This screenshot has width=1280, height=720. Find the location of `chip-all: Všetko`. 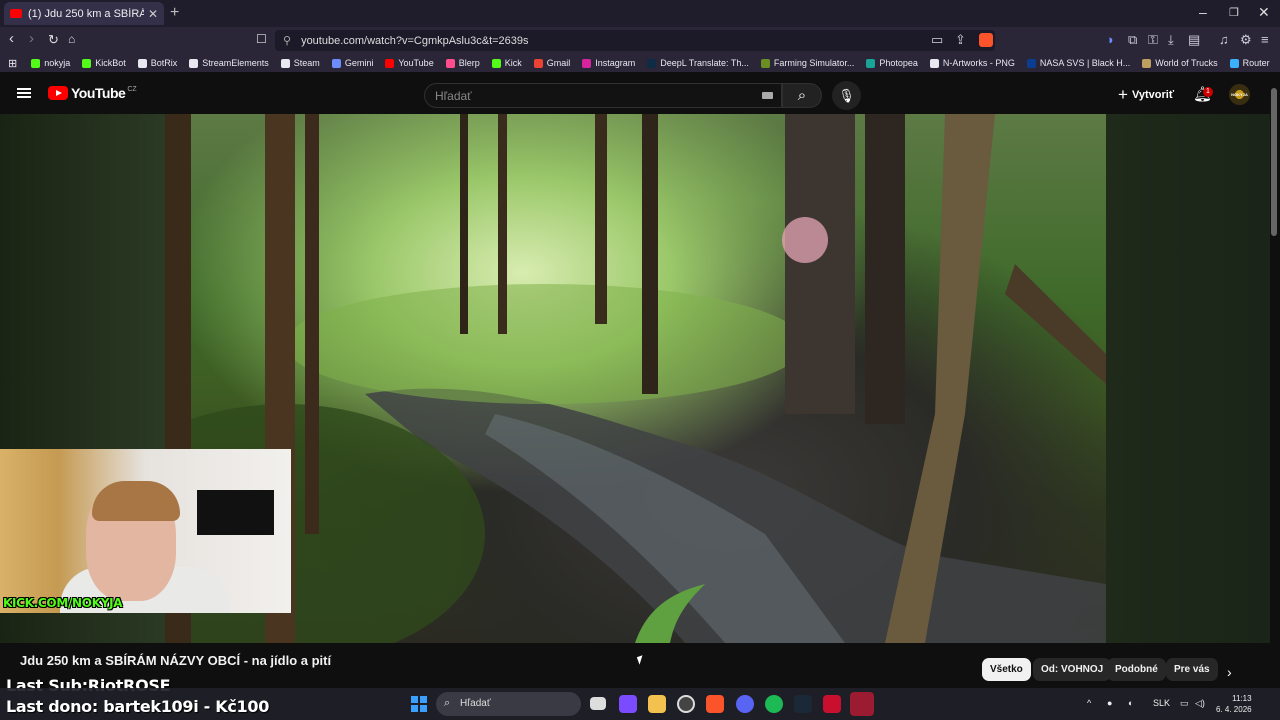

chip-all: Všetko is located at coordinates (1006, 669).